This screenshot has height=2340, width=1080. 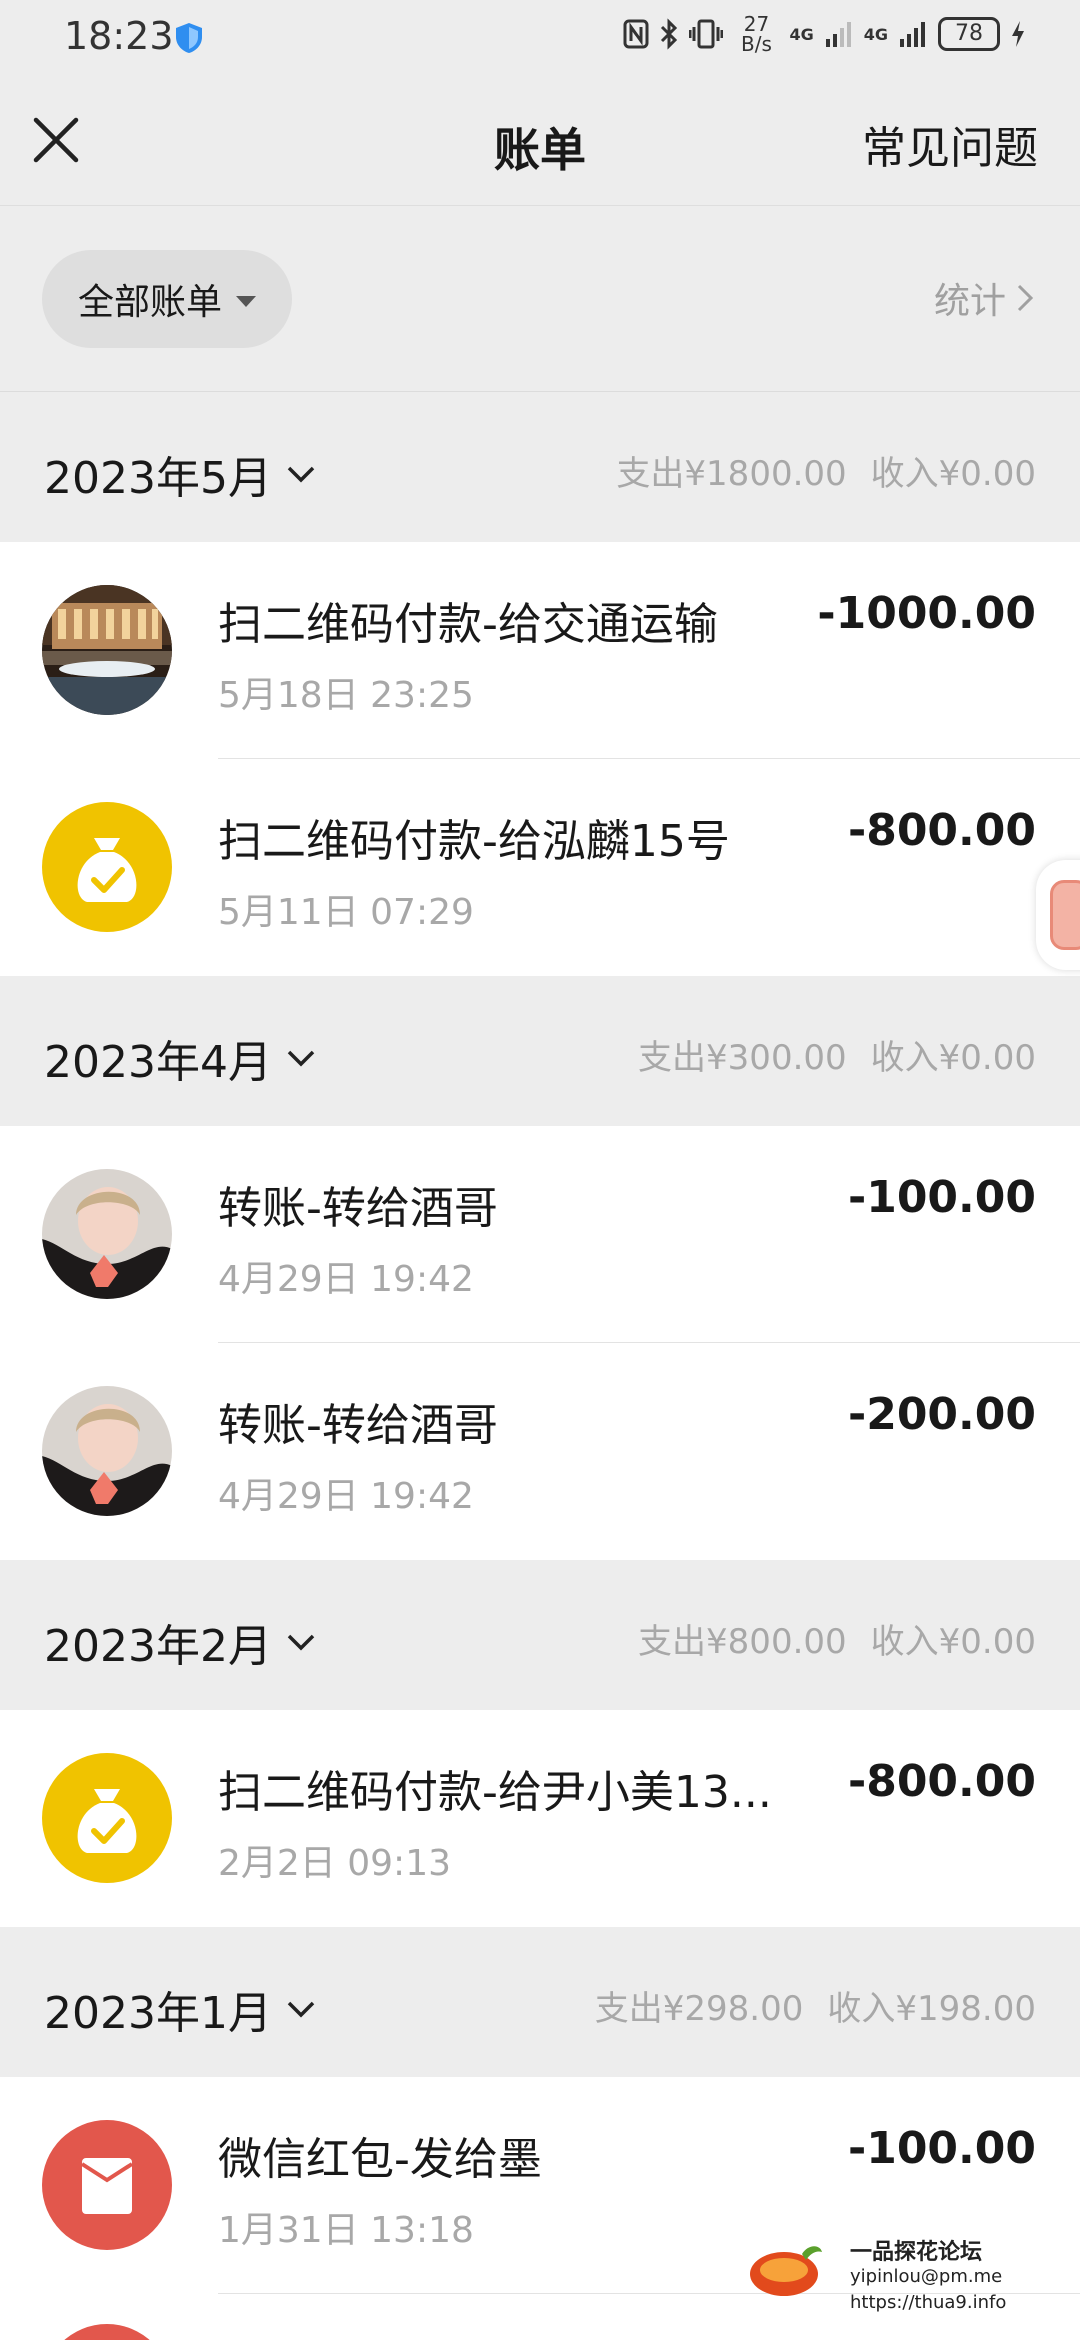 What do you see at coordinates (931, 2009) in the screenshot?
I see `month-income: 收入¥198.00` at bounding box center [931, 2009].